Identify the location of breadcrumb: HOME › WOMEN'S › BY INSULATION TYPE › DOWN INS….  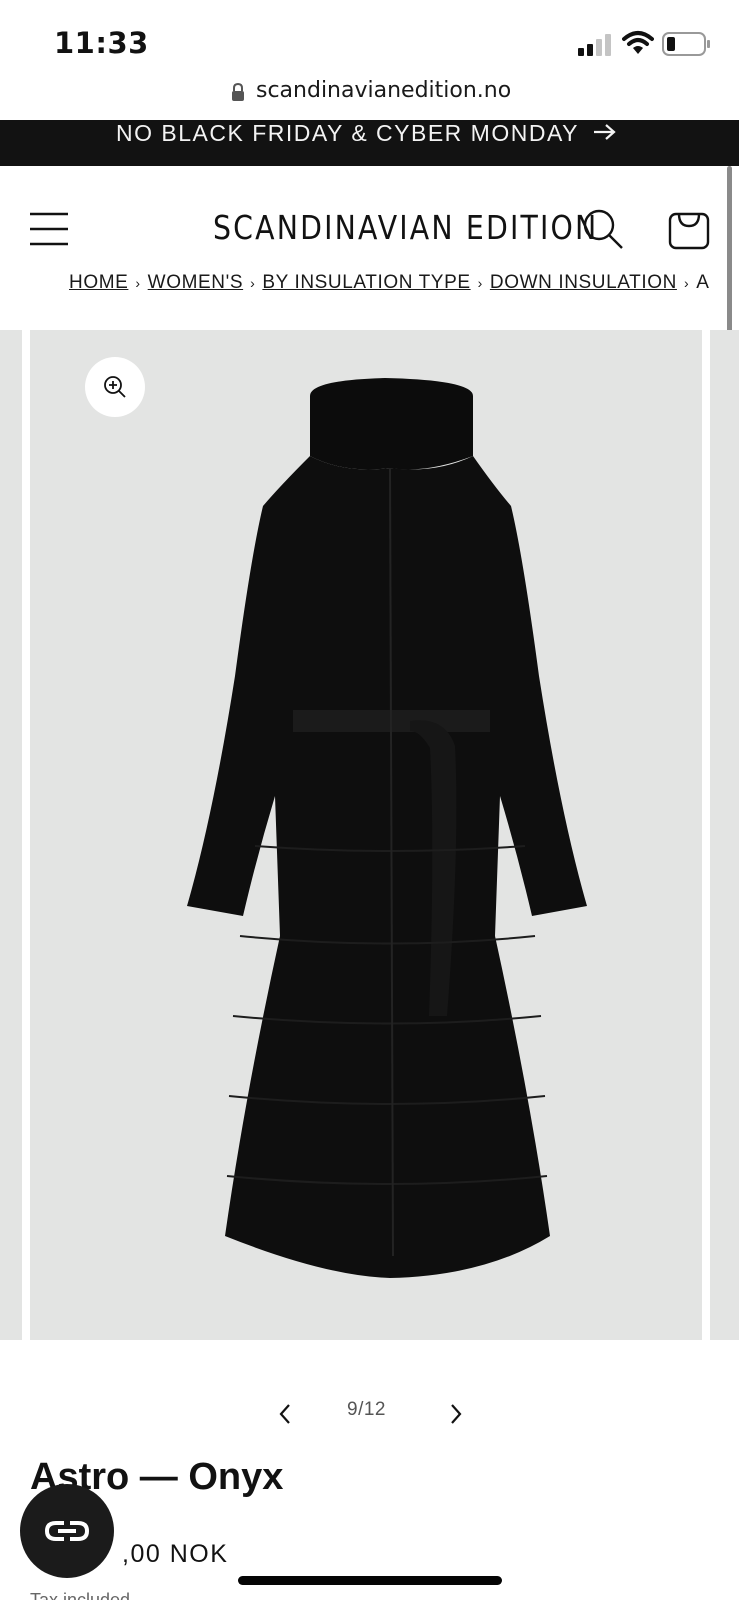
(389, 283).